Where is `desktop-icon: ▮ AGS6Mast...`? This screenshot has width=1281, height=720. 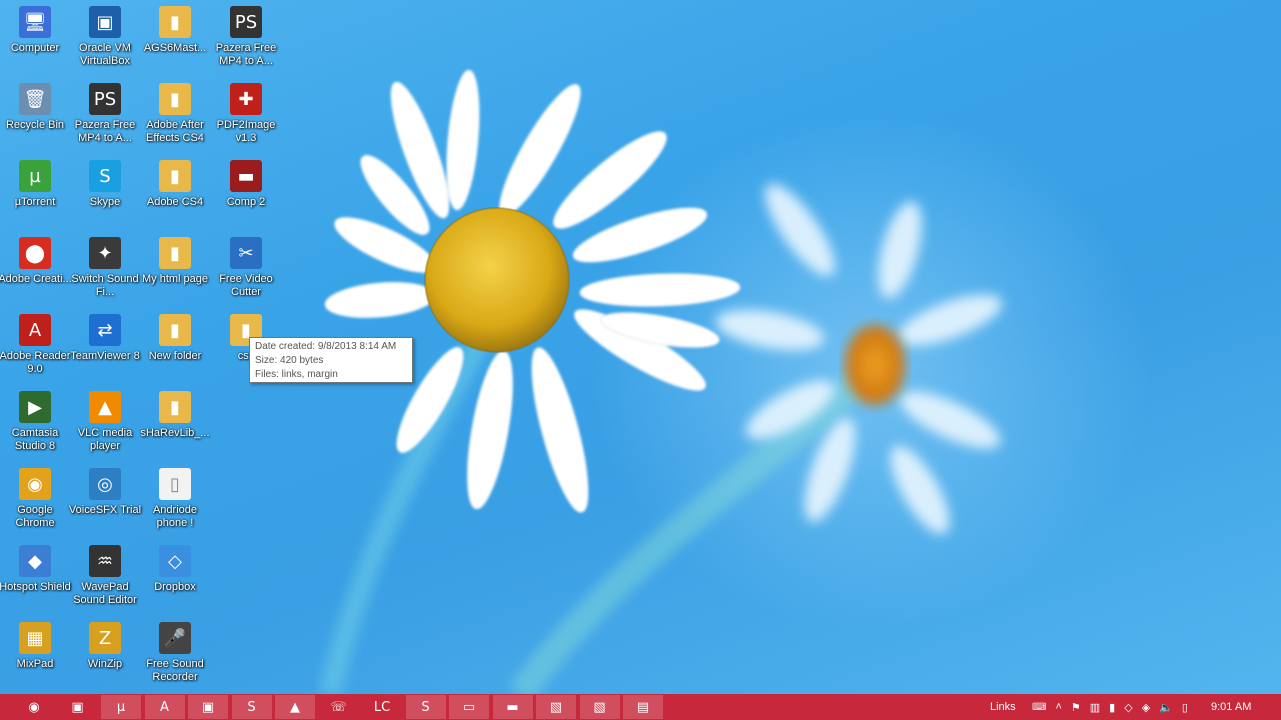
desktop-icon: ▮ AGS6Mast... is located at coordinates (175, 30).